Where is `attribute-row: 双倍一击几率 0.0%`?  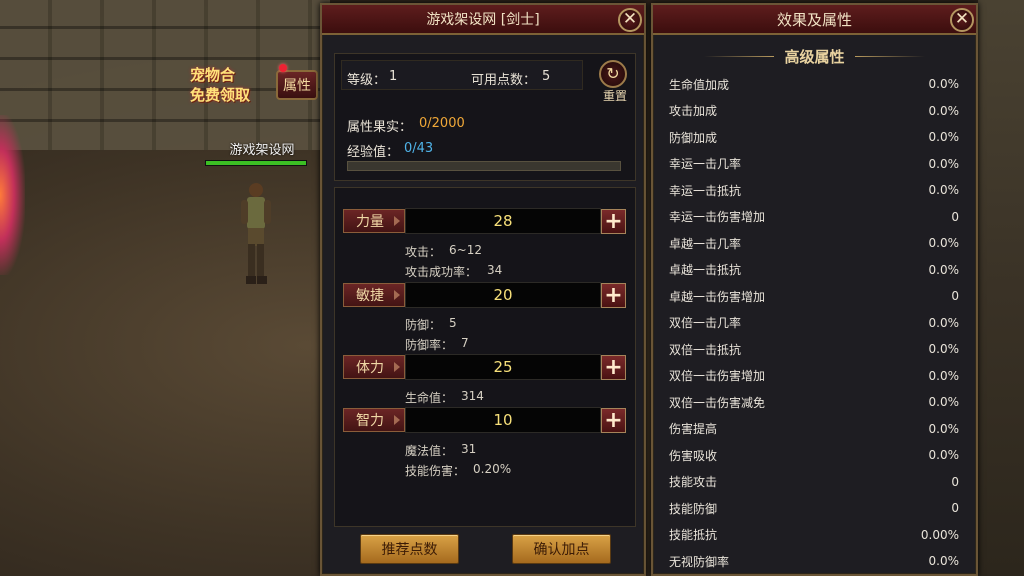 attribute-row: 双倍一击几率 0.0% is located at coordinates (814, 323).